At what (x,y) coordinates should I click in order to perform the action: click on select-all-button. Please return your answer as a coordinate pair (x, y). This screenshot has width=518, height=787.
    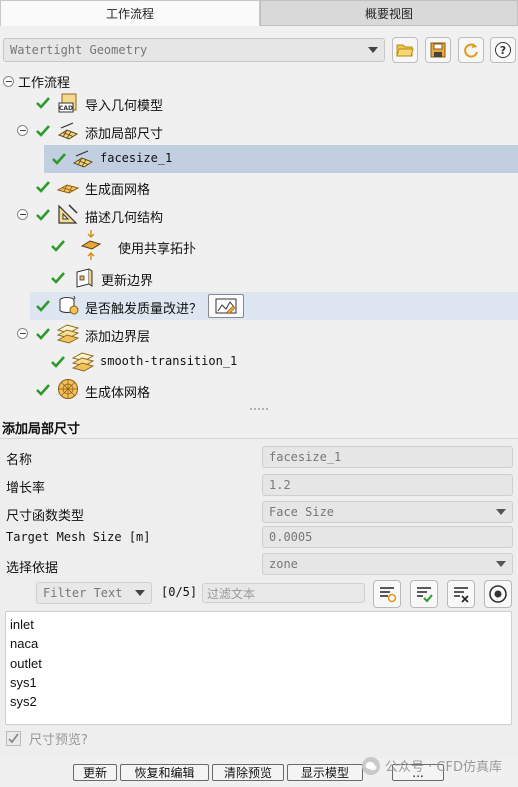
    Looking at the image, I should click on (424, 594).